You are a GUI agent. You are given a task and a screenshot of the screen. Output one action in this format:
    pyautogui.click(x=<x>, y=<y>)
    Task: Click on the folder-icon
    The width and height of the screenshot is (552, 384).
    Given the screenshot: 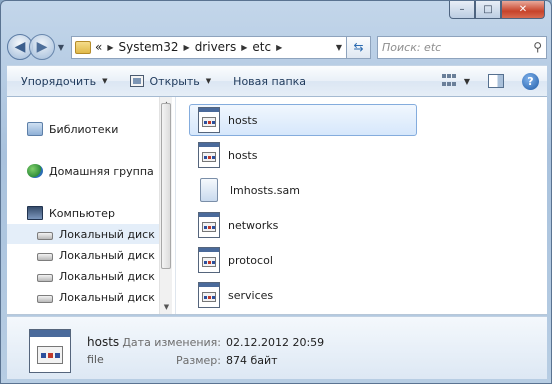 What is the action you would take?
    pyautogui.click(x=83, y=47)
    